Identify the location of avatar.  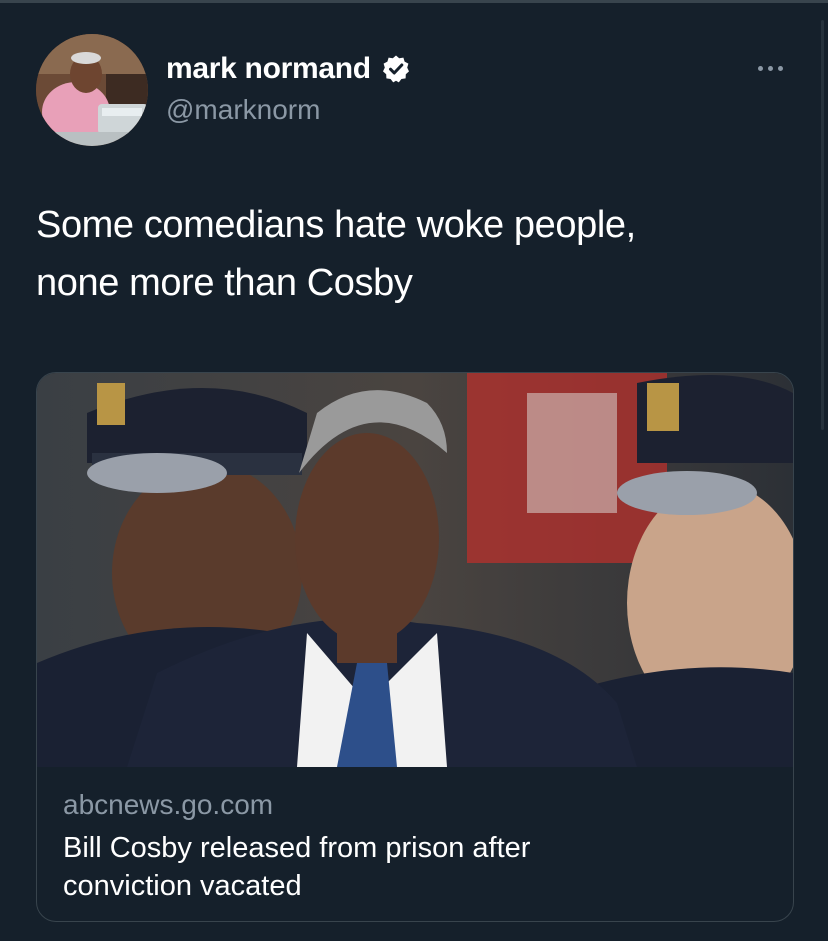
(92, 90).